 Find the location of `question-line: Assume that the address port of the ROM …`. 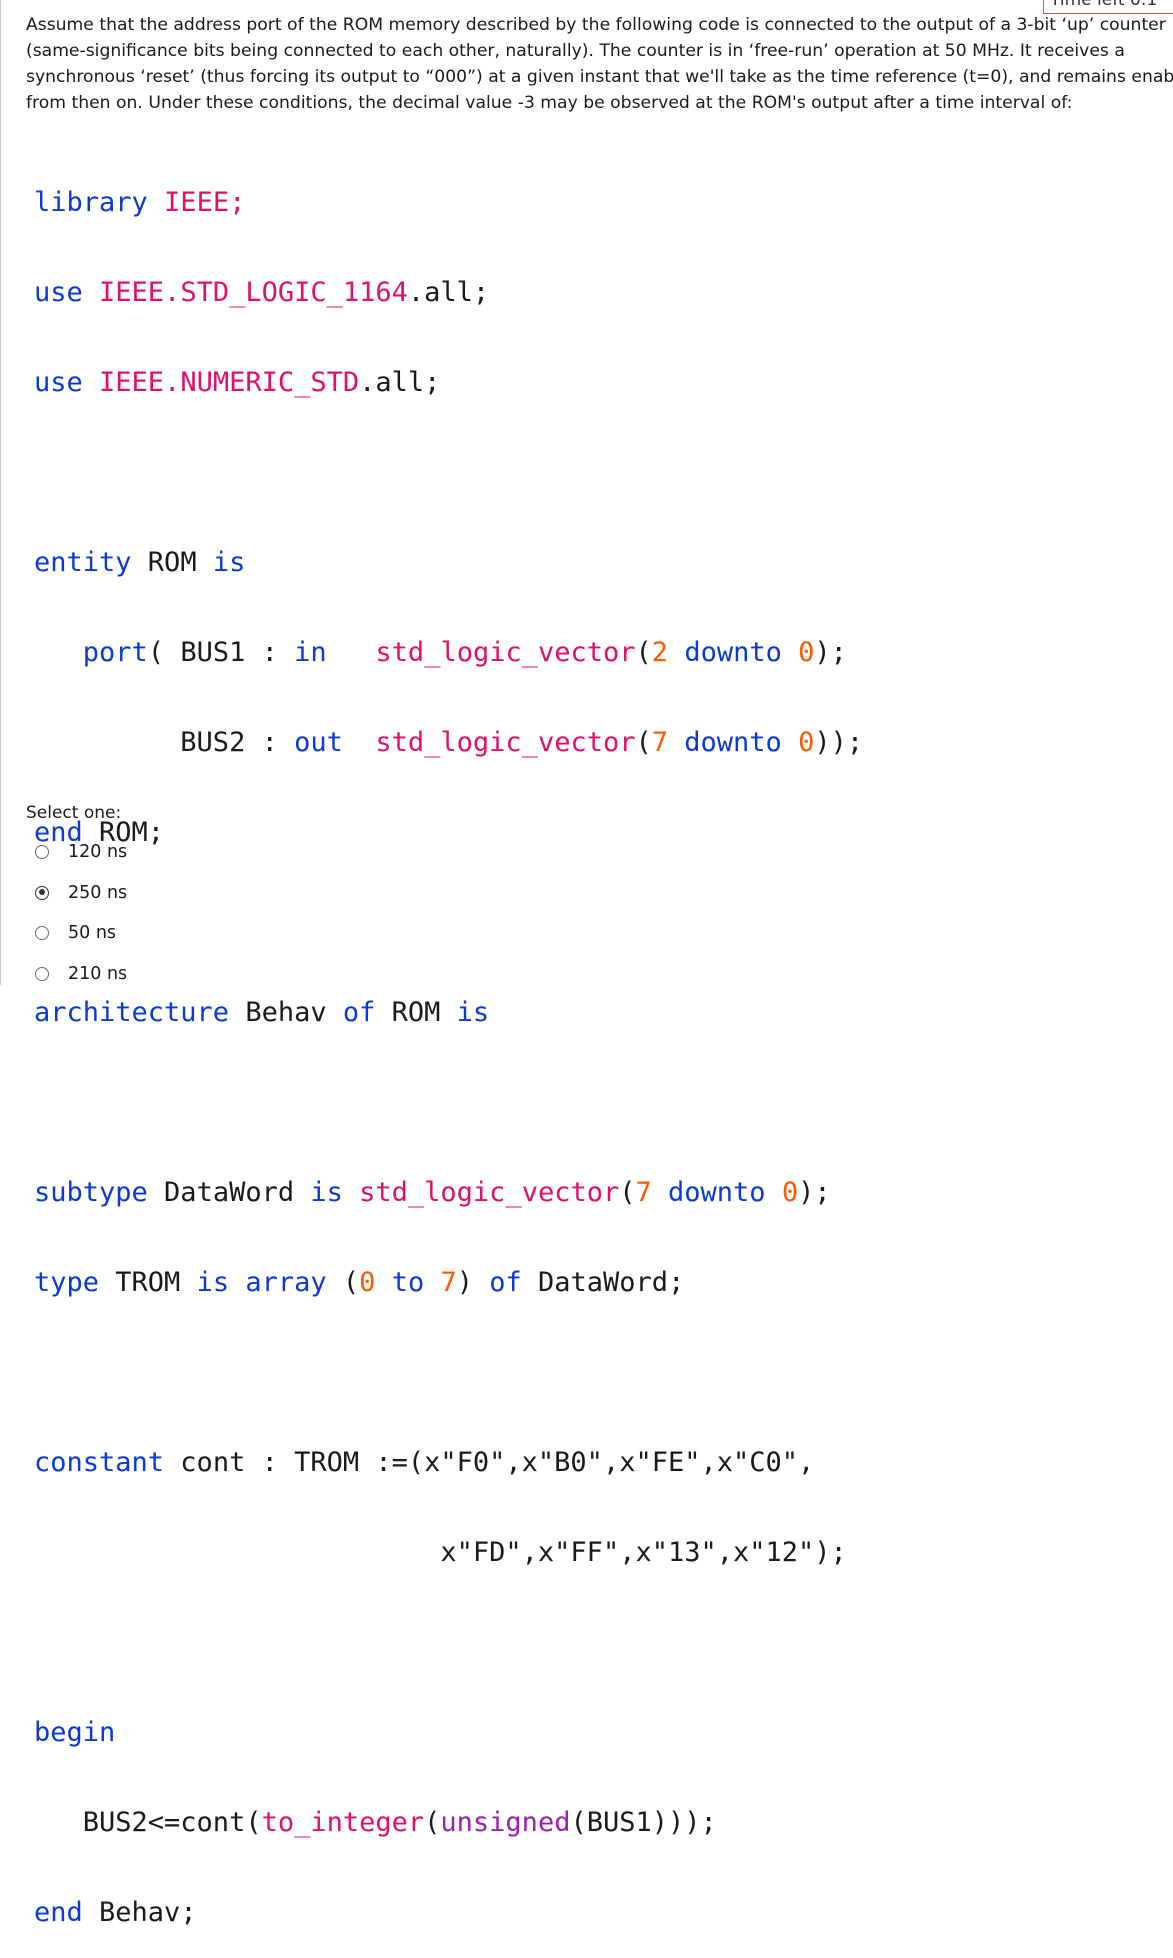

question-line: Assume that the address port of the ROM … is located at coordinates (596, 25).